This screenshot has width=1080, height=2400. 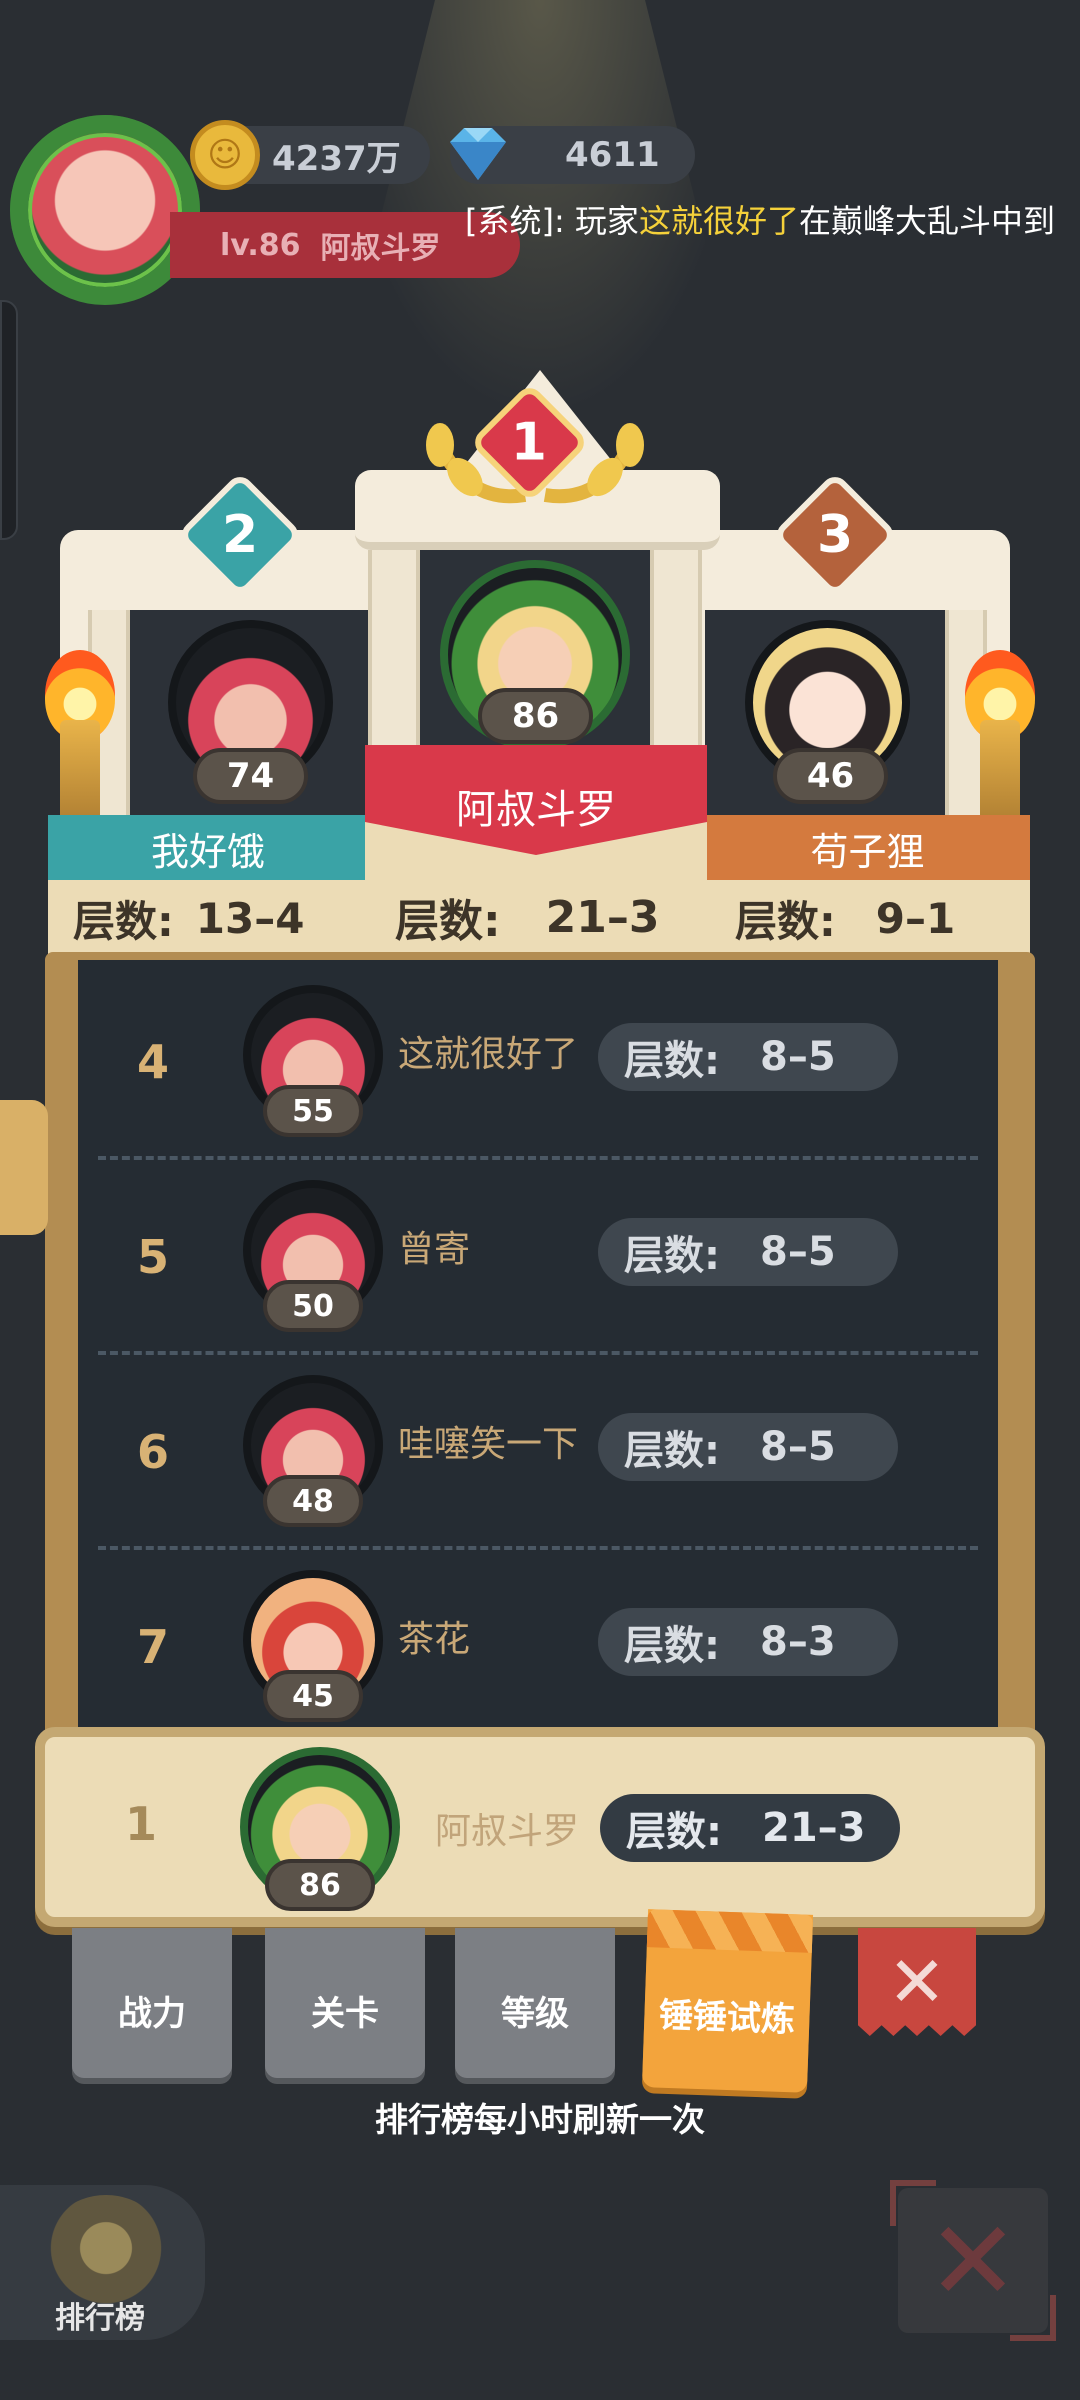 I want to click on tab-hammer-trial: 锤锤试炼, so click(x=727, y=2001).